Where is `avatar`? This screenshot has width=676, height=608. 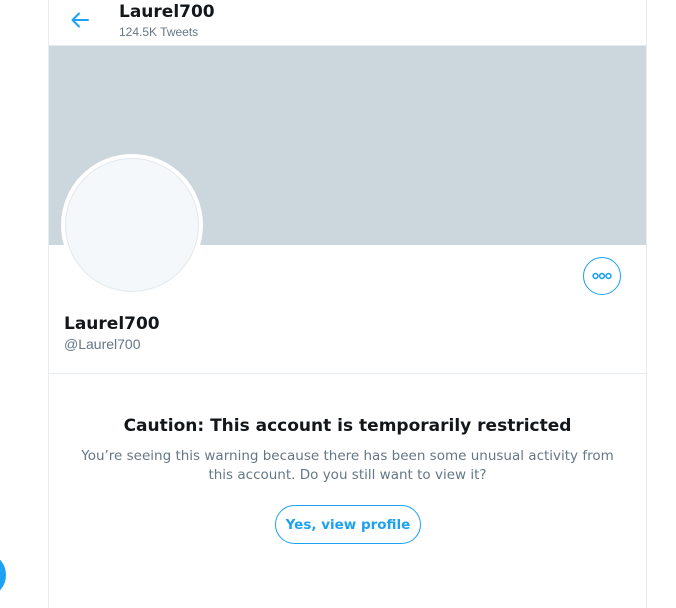 avatar is located at coordinates (132, 225).